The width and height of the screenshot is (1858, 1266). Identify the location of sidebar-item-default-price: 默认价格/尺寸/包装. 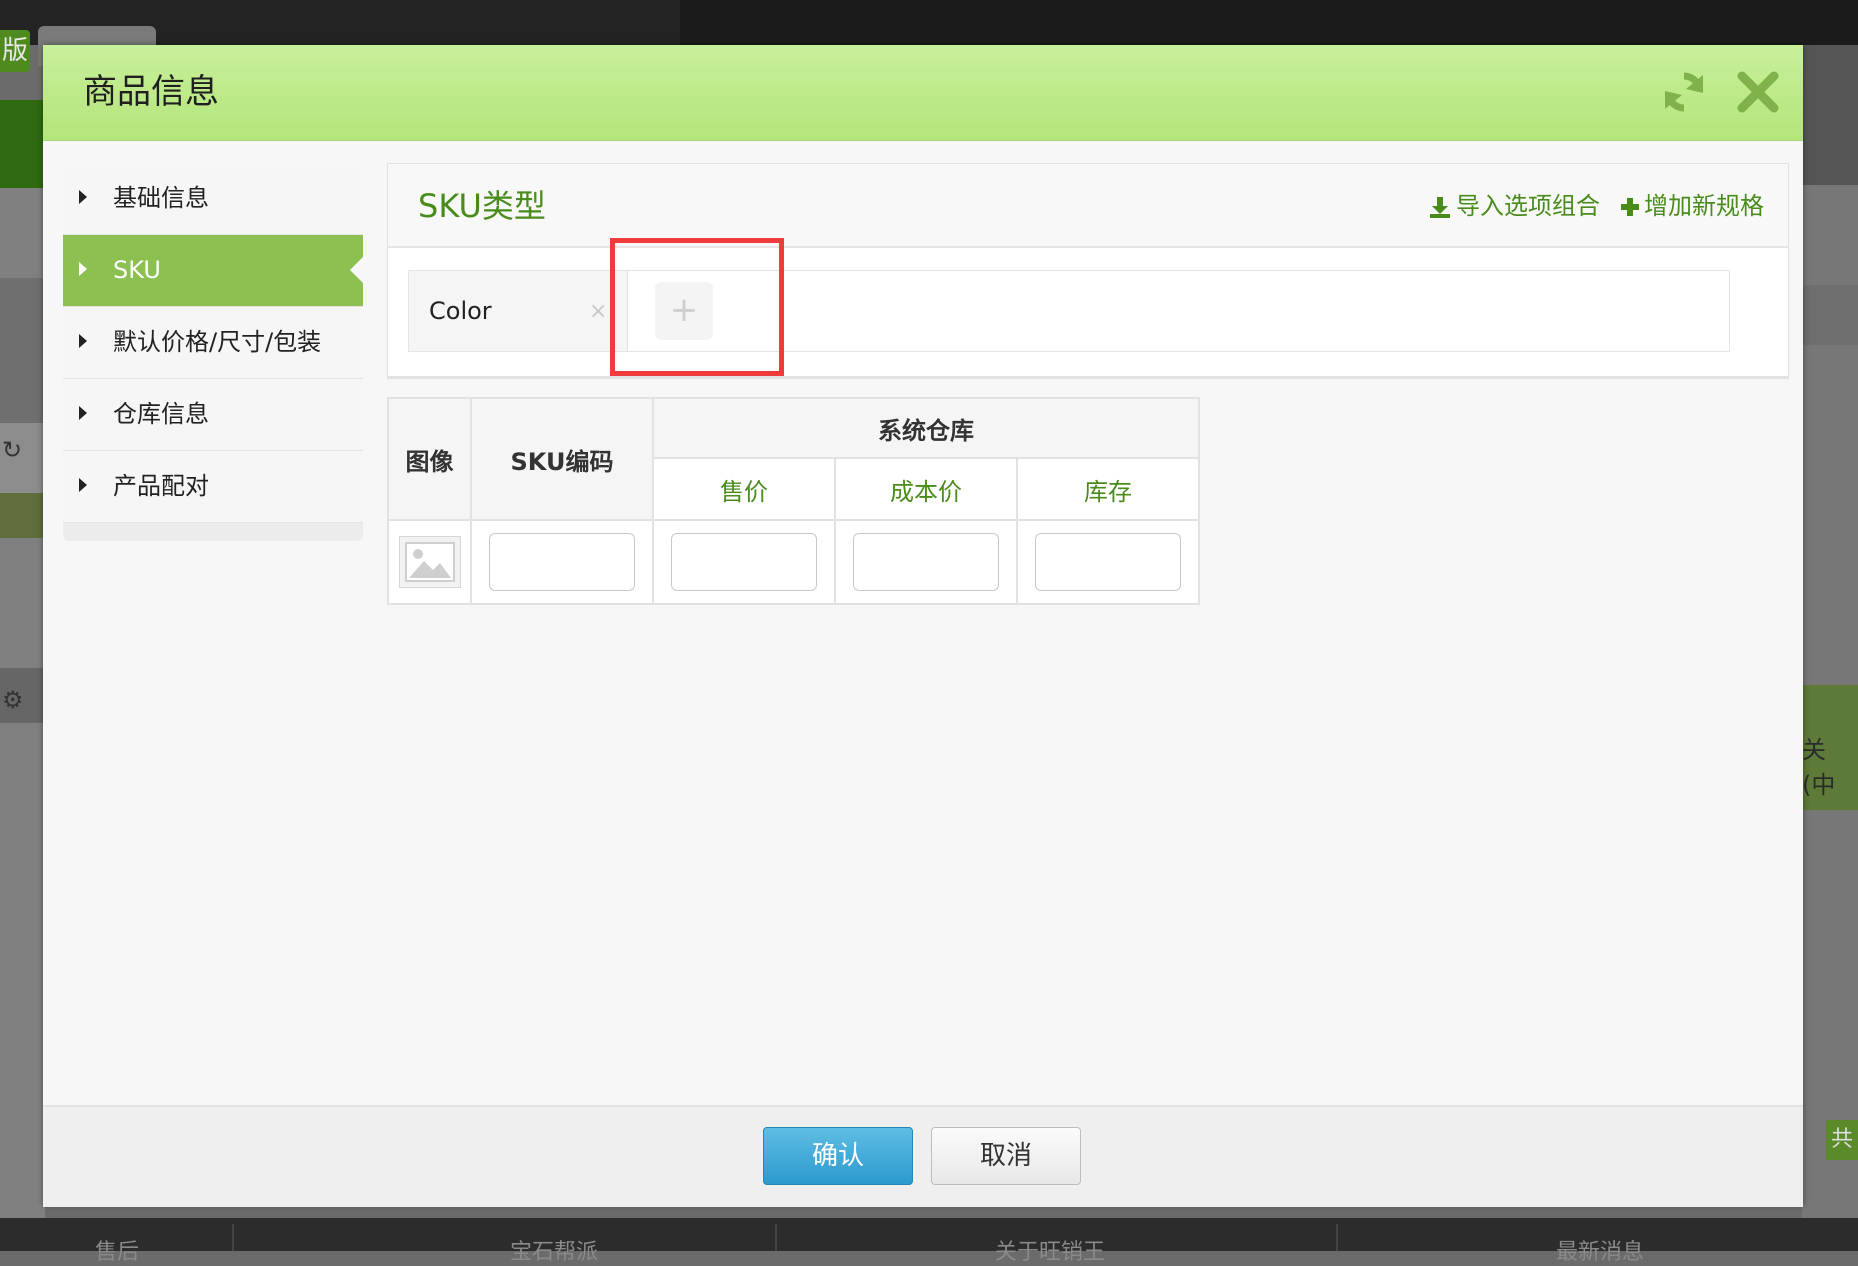
(213, 343).